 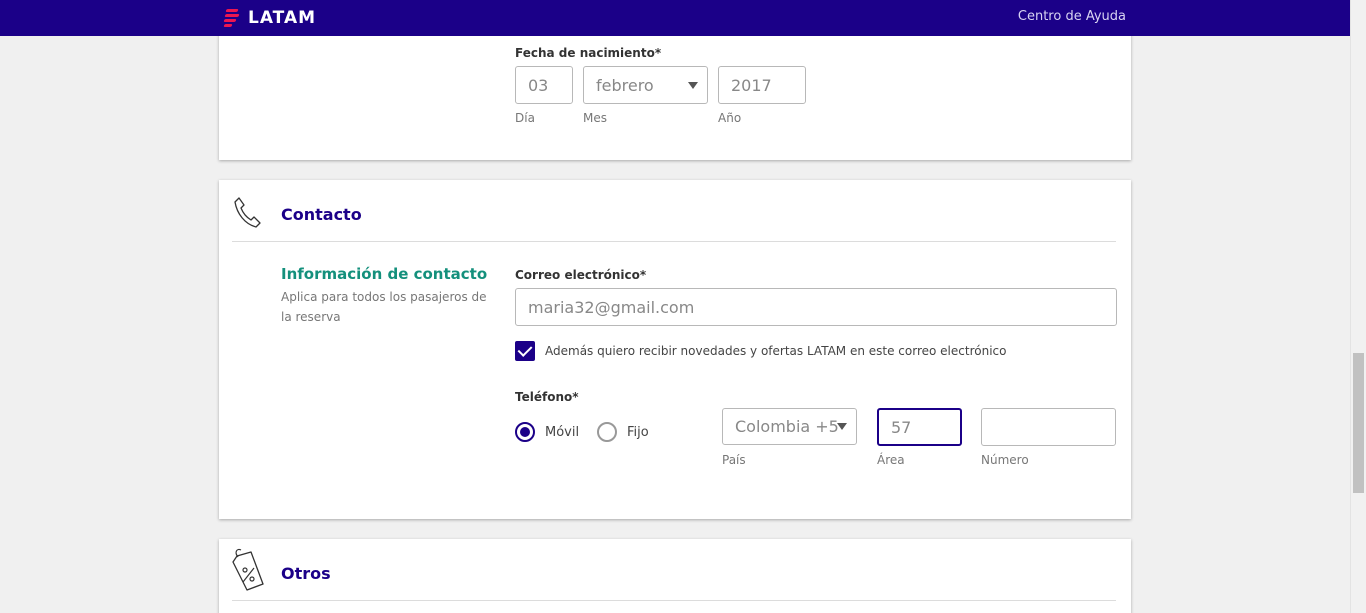 I want to click on phone-number-input, so click(x=1048, y=427).